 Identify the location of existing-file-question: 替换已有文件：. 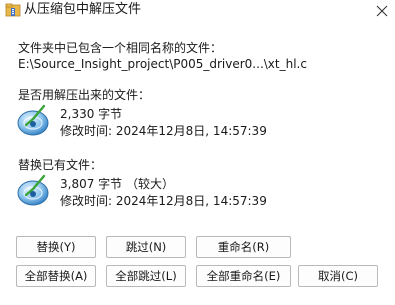
(60, 165).